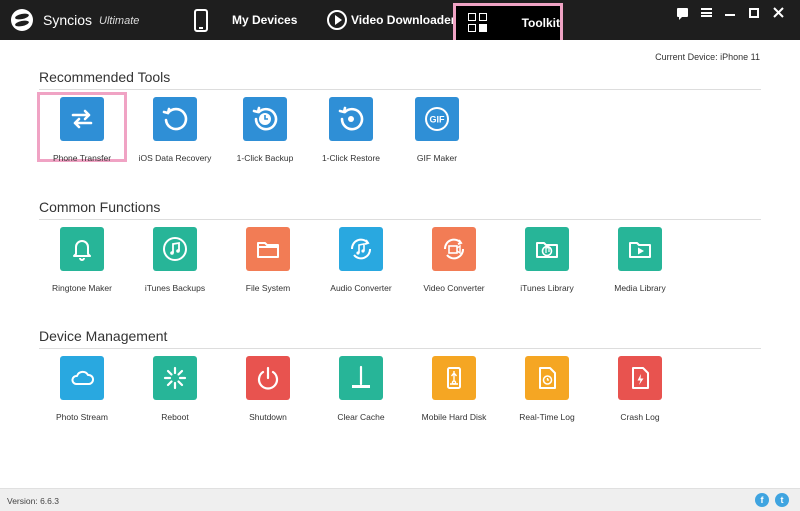  Describe the element at coordinates (175, 119) in the screenshot. I see `recovery-icon` at that location.